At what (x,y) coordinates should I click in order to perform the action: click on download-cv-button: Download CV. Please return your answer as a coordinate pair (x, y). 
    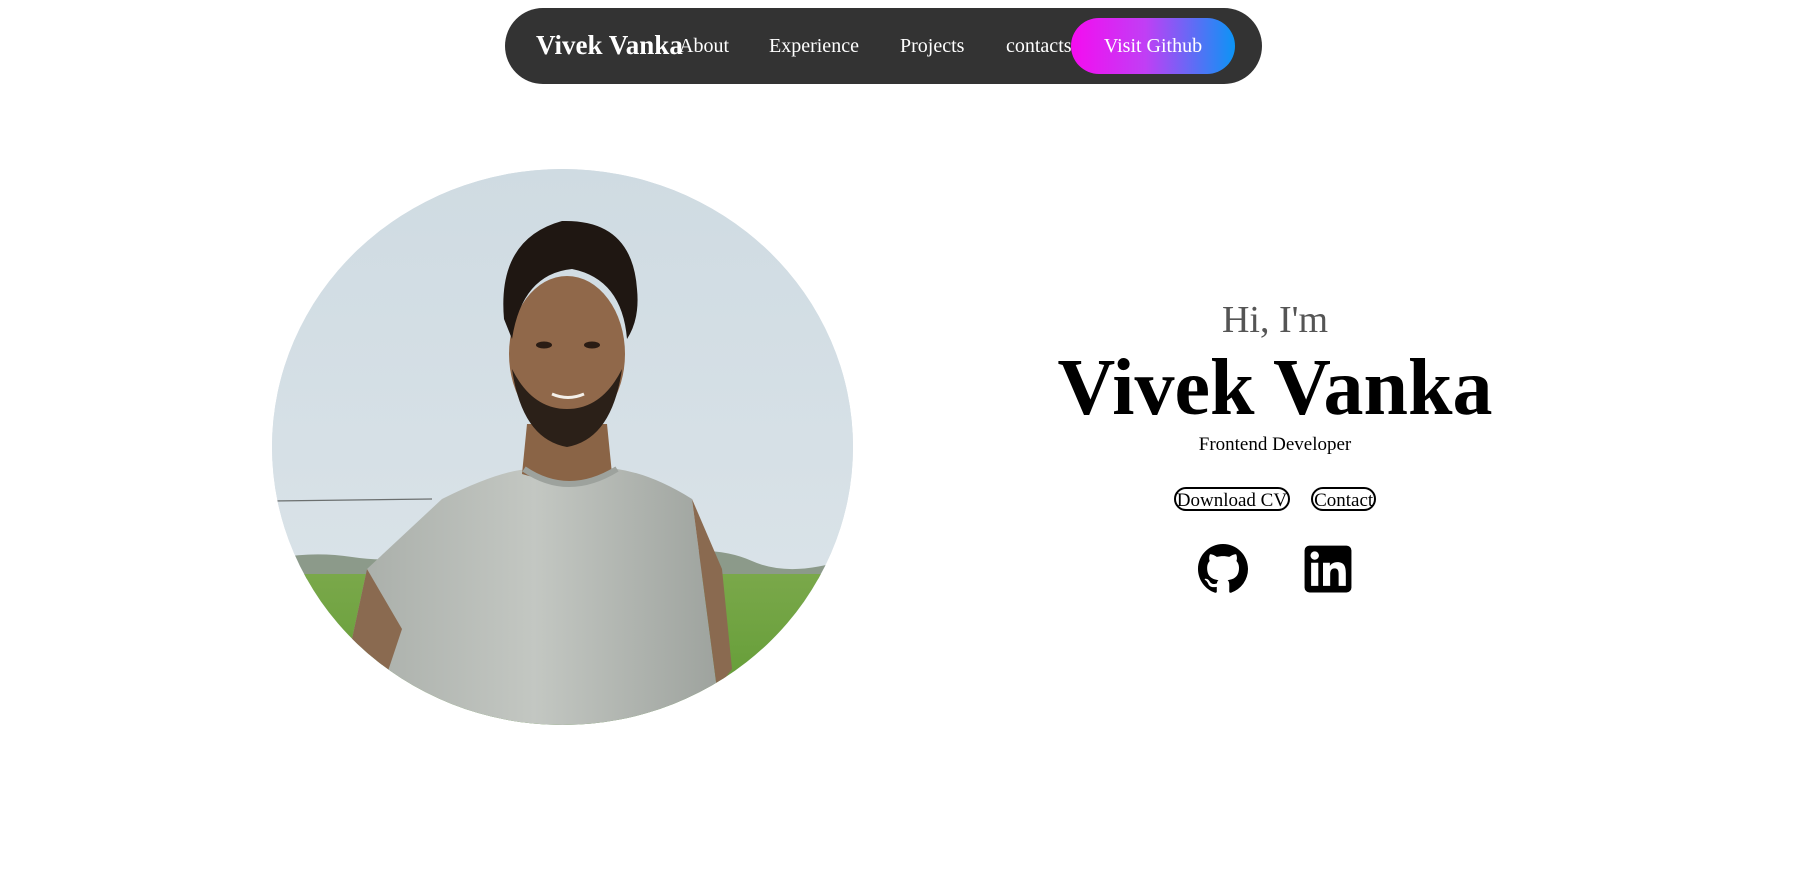
    Looking at the image, I should click on (1232, 499).